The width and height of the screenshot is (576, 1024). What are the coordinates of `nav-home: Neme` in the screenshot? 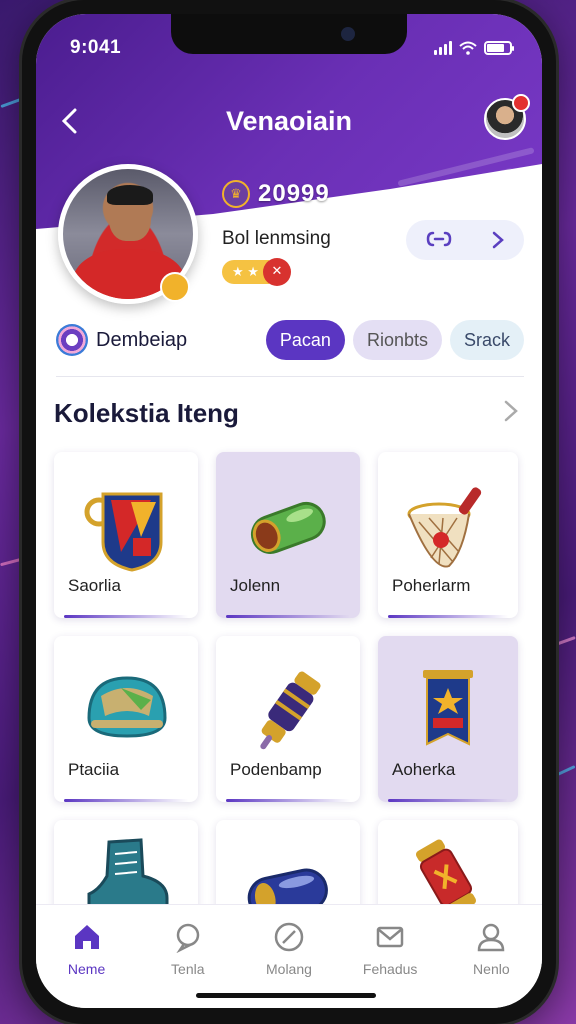 It's located at (87, 964).